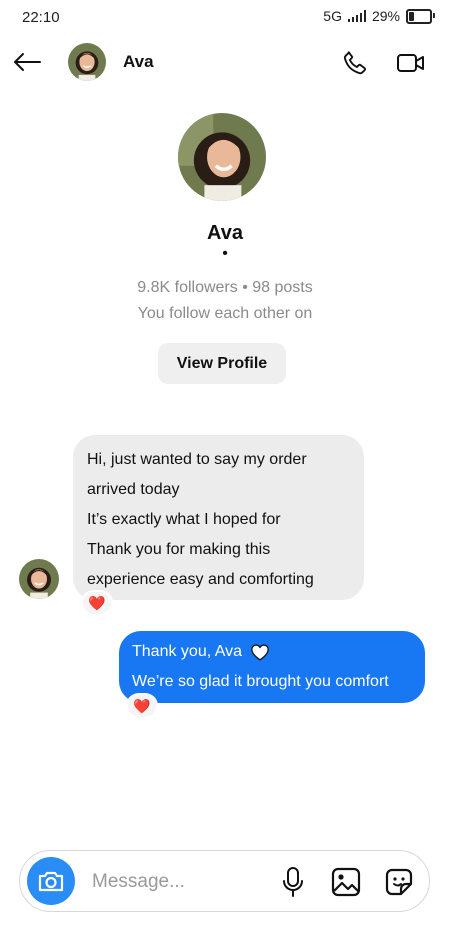  I want to click on microphone-button, so click(293, 882).